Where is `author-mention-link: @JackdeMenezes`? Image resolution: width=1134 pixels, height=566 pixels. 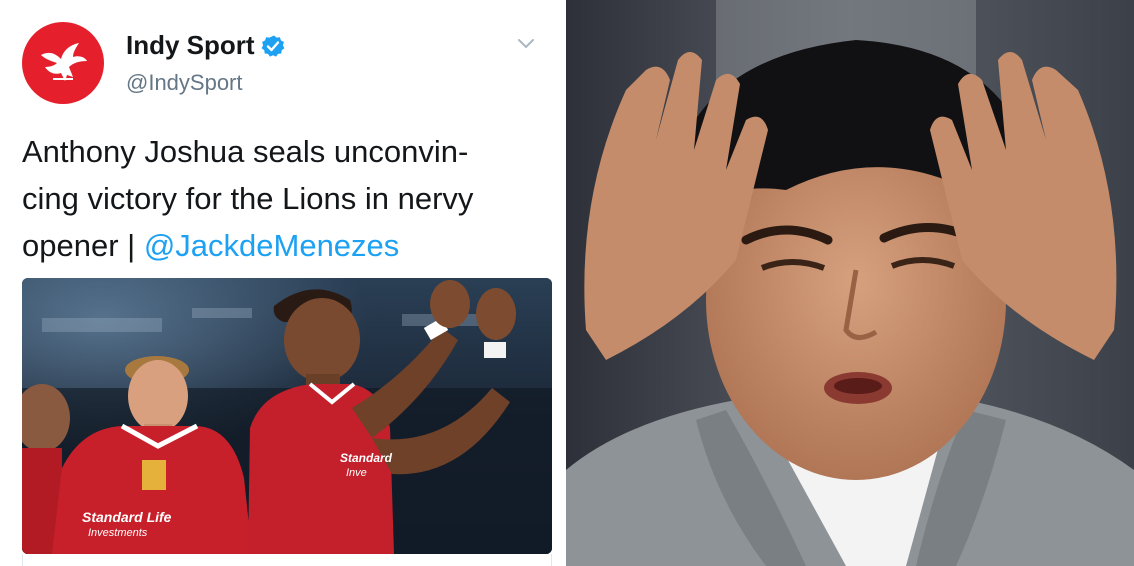 author-mention-link: @JackdeMenezes is located at coordinates (271, 245).